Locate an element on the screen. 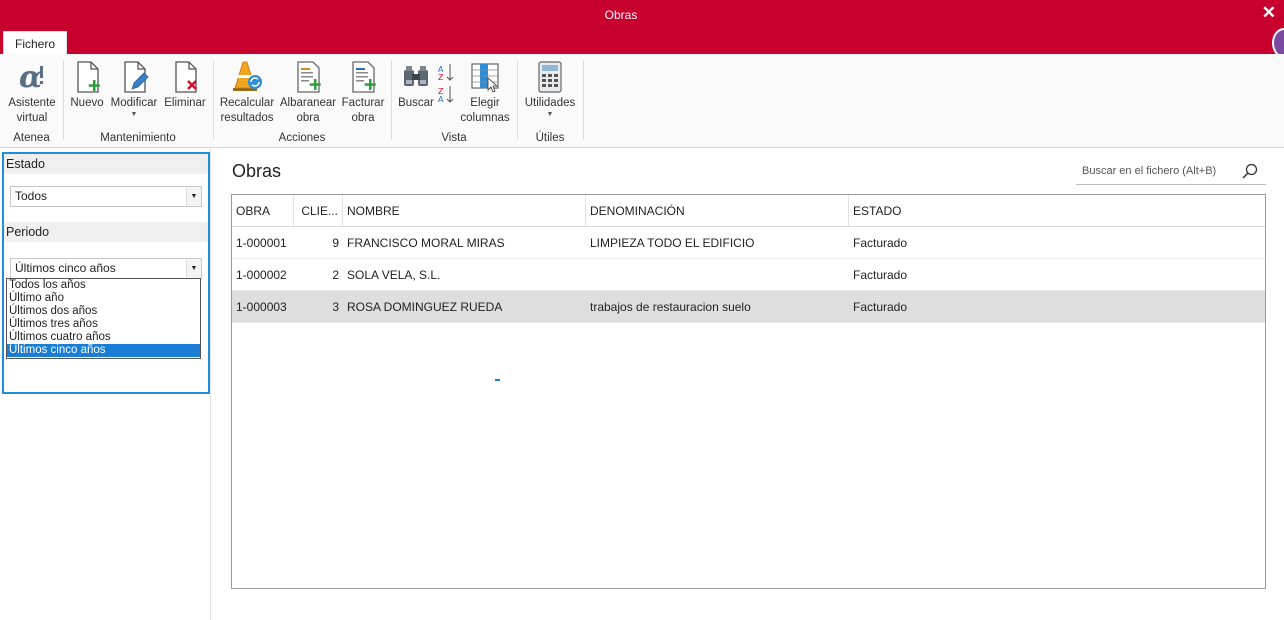 This screenshot has height=620, width=1284. elegir-columnas-button: Elegir columnas is located at coordinates (485, 92).